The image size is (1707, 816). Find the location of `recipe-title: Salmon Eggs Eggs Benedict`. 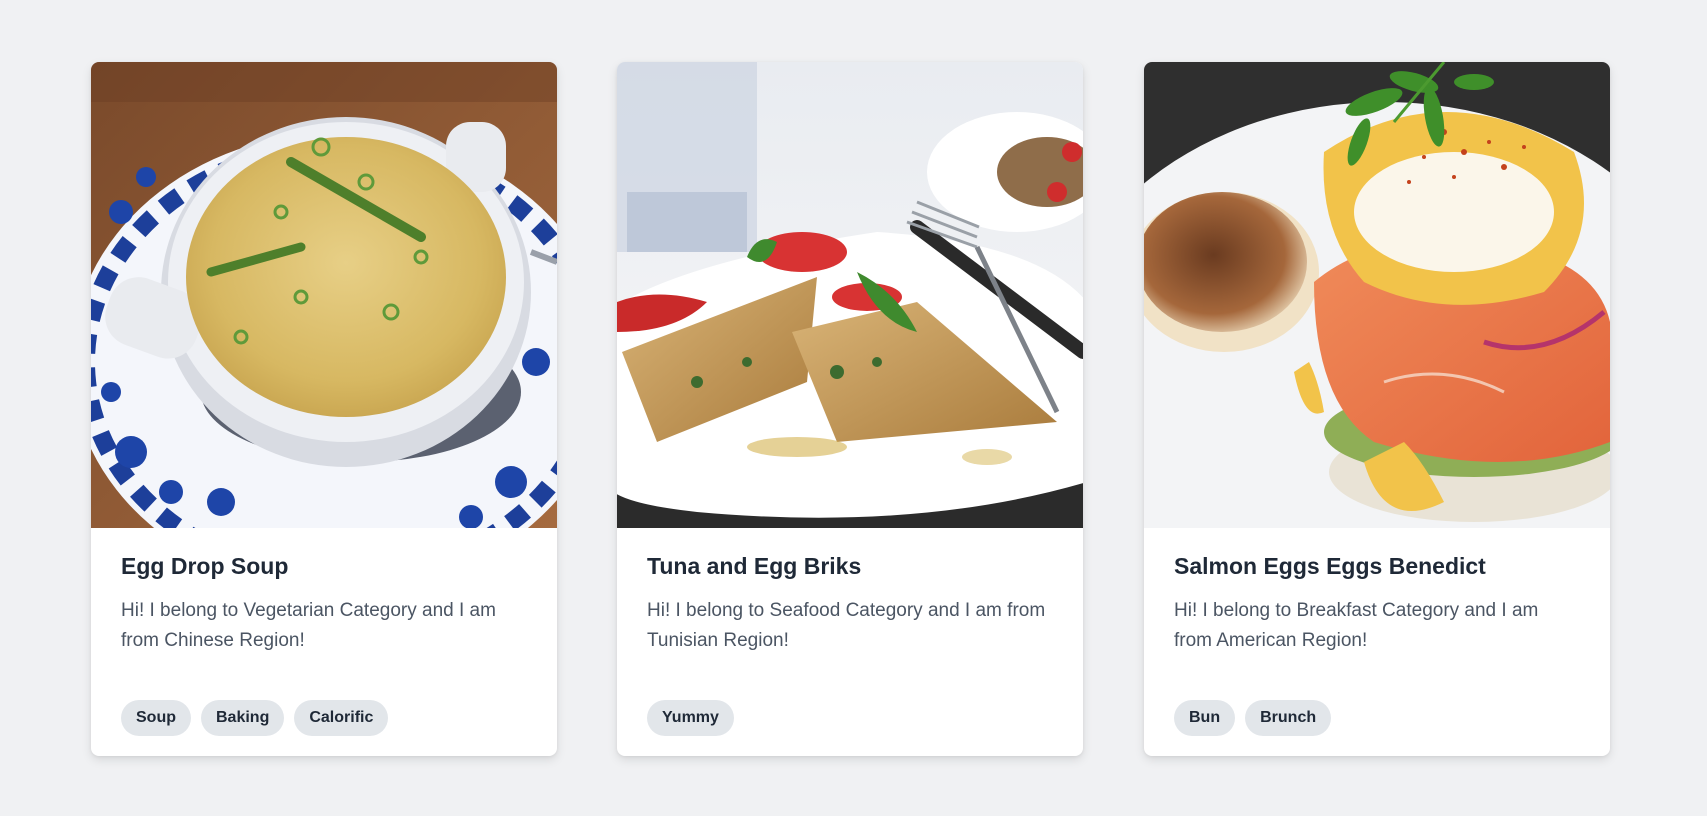

recipe-title: Salmon Eggs Eggs Benedict is located at coordinates (1330, 566).